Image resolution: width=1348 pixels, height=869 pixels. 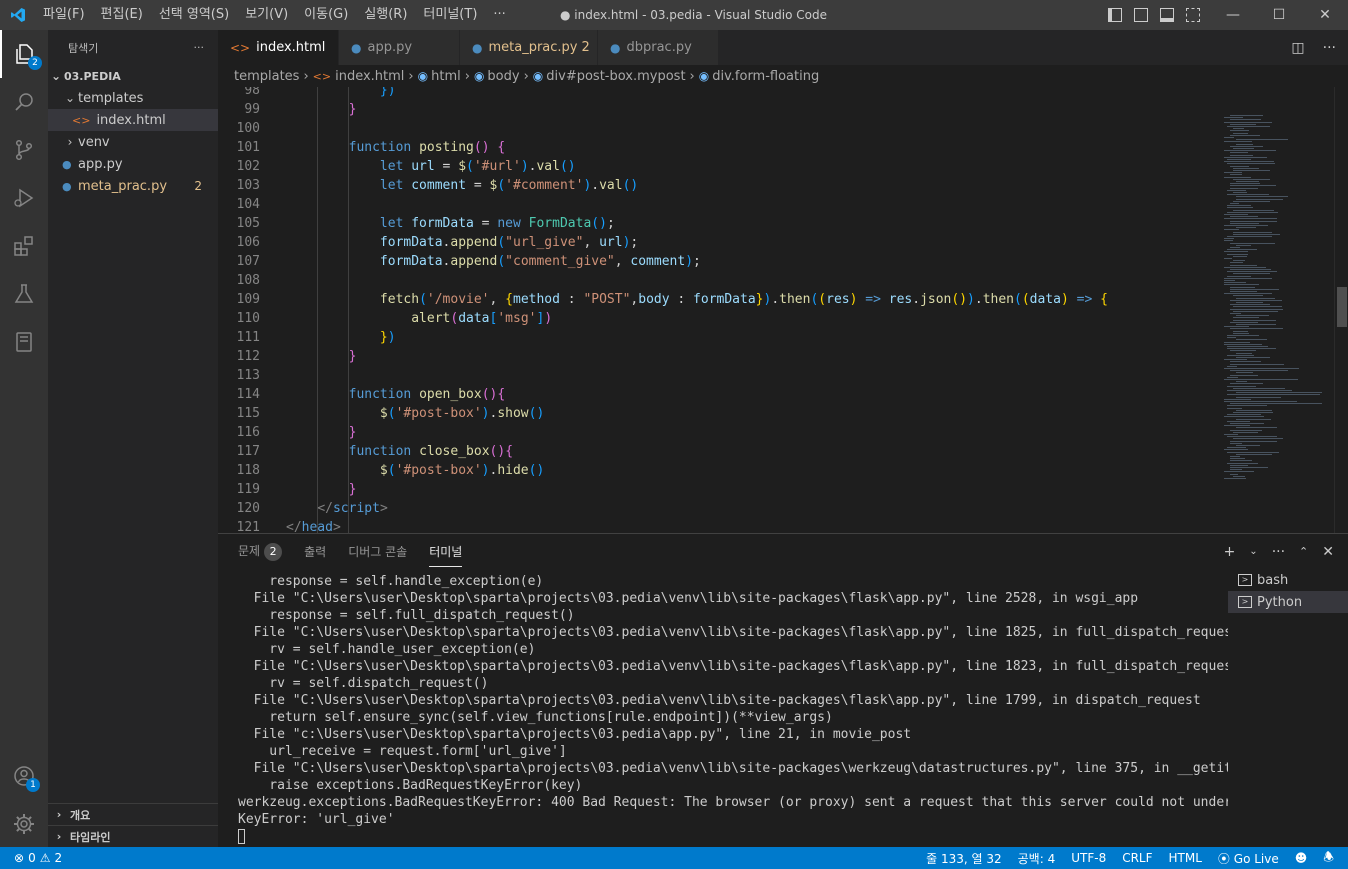 What do you see at coordinates (58, 858) in the screenshot?
I see `warning-count: 2` at bounding box center [58, 858].